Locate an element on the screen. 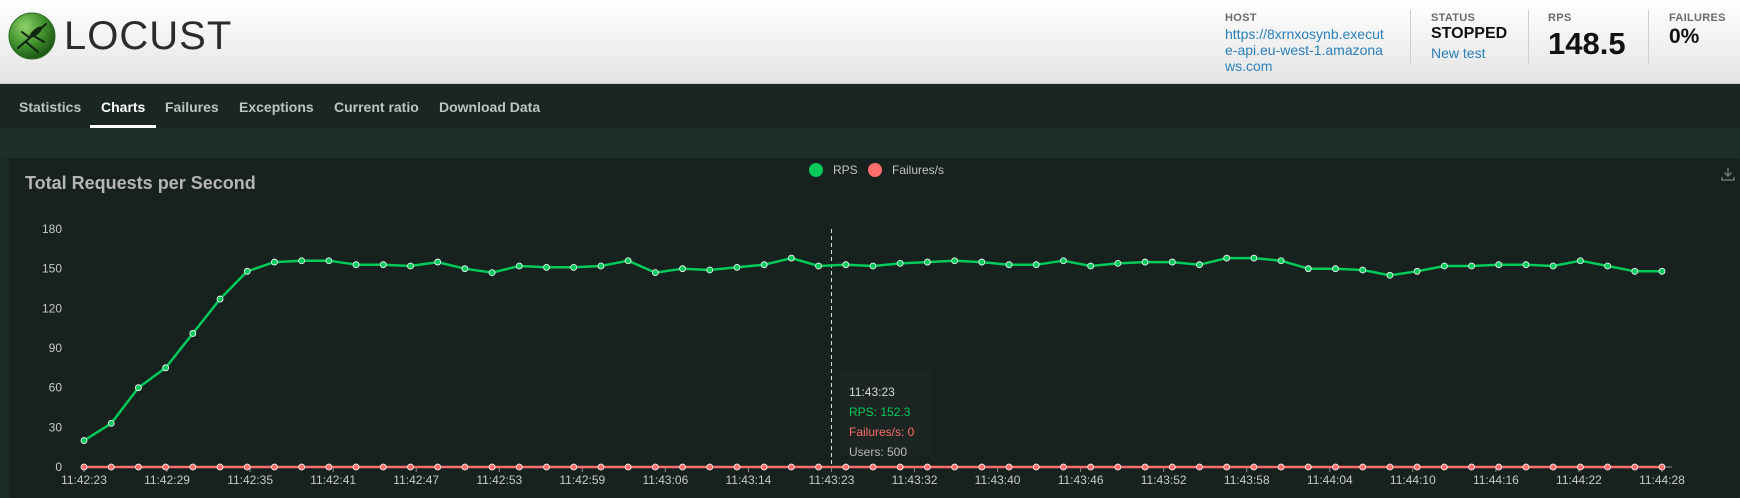  tooltip-failures: Failures/s: 0 is located at coordinates (882, 432).